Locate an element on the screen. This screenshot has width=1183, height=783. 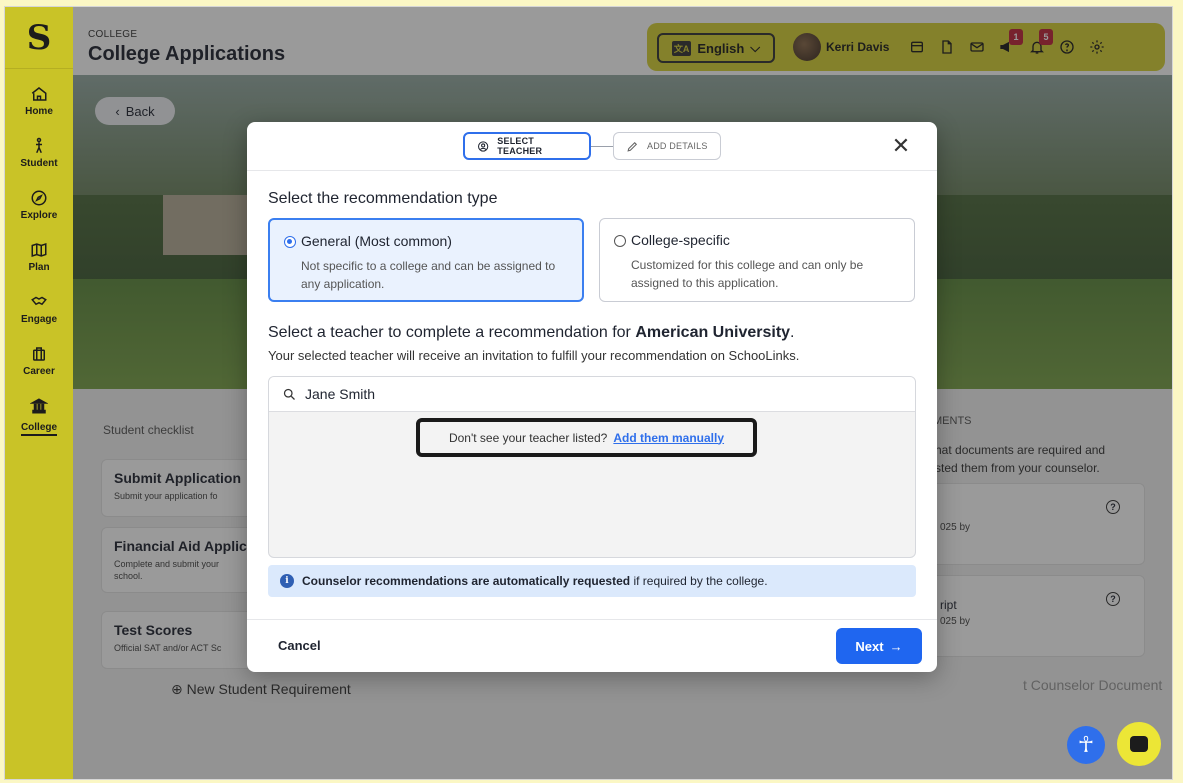
person-circle-icon is located at coordinates (483, 146).